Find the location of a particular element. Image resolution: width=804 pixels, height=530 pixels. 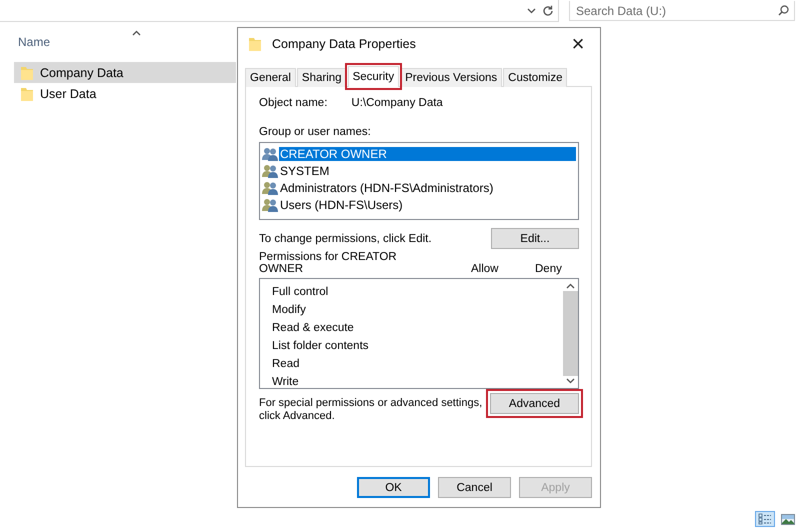

column-header: Name is located at coordinates (34, 42).